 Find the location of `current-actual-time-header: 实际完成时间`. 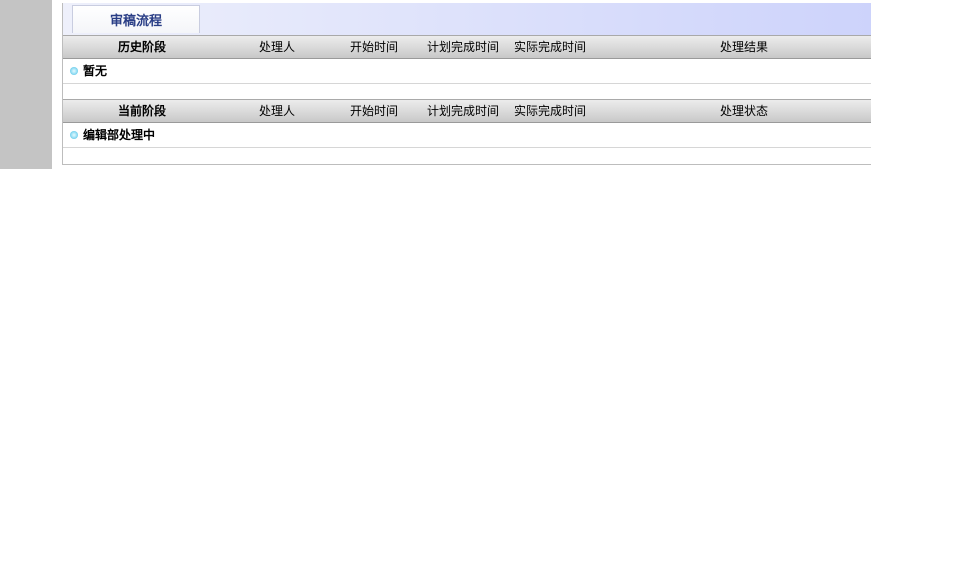

current-actual-time-header: 实际完成时间 is located at coordinates (550, 111).